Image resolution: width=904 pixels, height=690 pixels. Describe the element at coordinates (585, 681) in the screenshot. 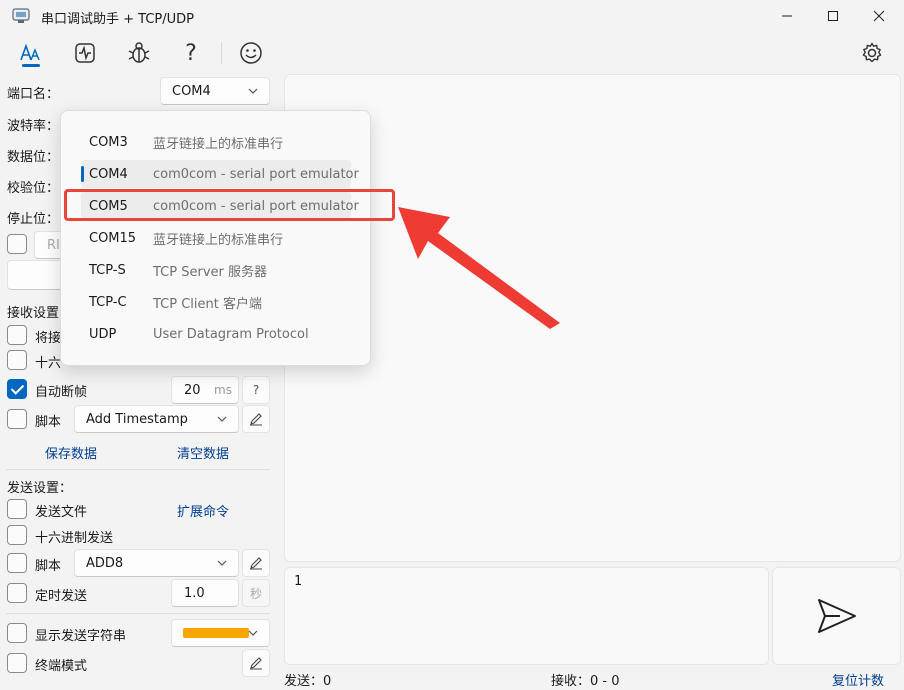

I see `receive-count: 接收：0 - 0` at that location.